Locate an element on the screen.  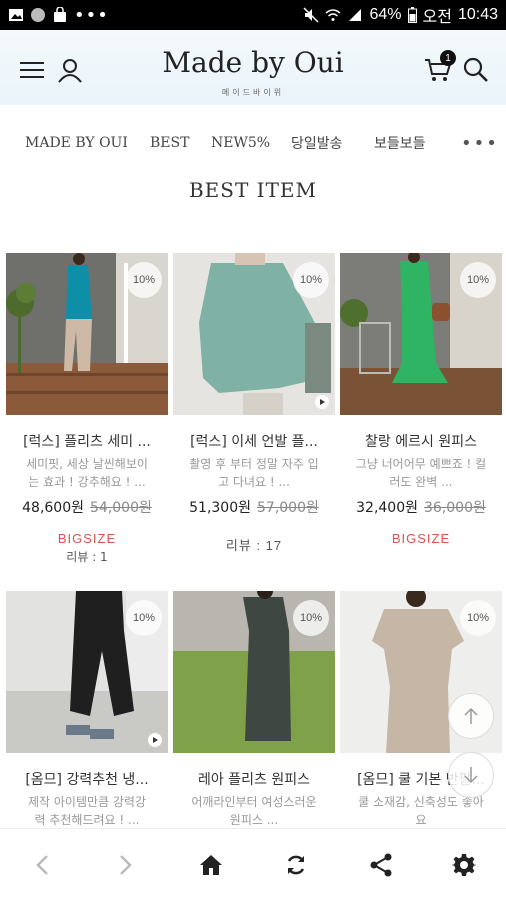
app-header: Made by Oui 메이드바이위 1 is located at coordinates (253, 67).